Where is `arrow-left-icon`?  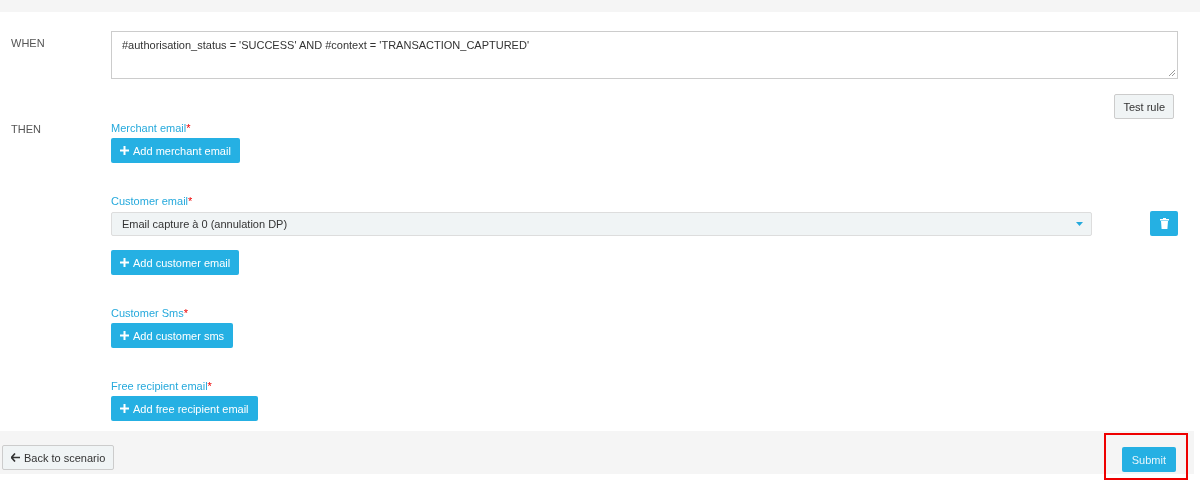
arrow-left-icon is located at coordinates (15, 457).